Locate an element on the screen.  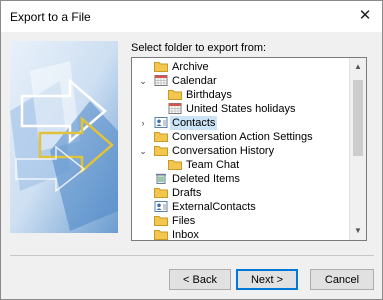
scroll-thumb is located at coordinates (358, 118).